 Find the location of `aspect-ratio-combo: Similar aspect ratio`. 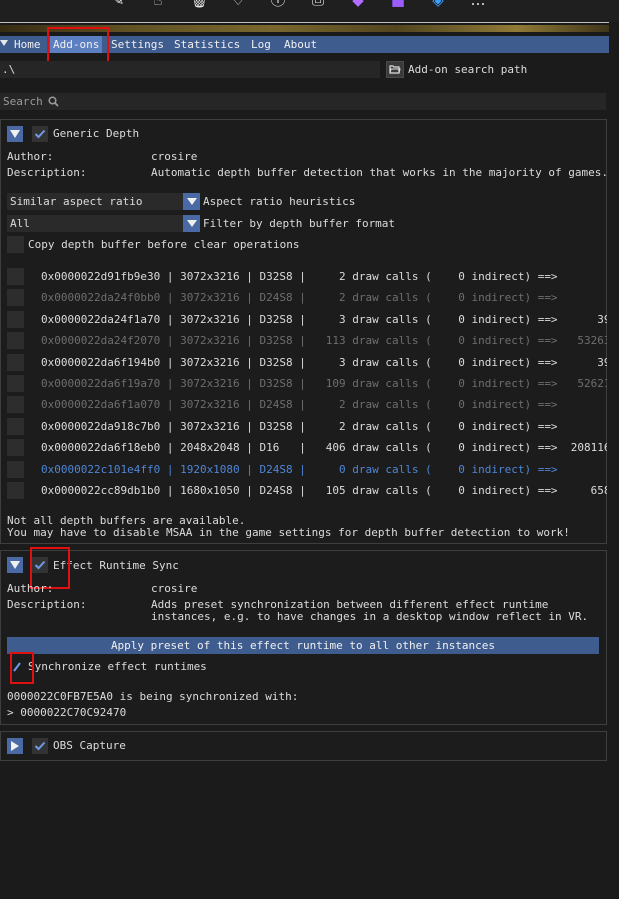

aspect-ratio-combo: Similar aspect ratio is located at coordinates (103, 201).